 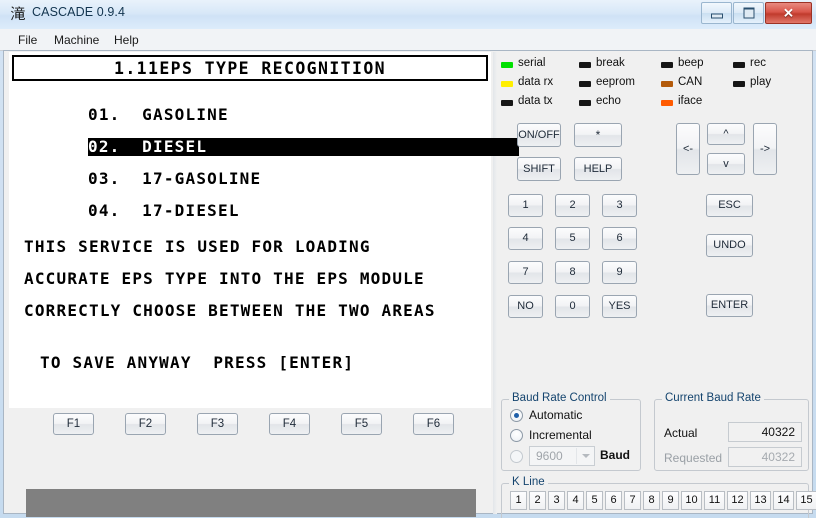 I want to click on led-label: break, so click(x=610, y=63).